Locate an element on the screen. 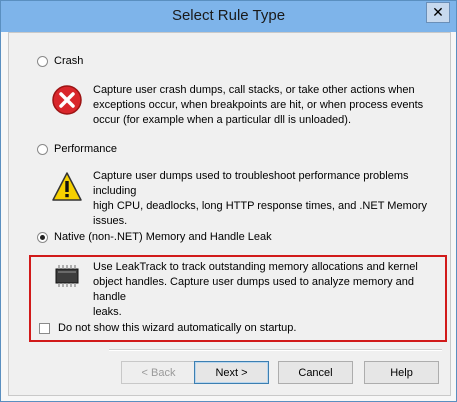 The width and height of the screenshot is (457, 402). option-label: Crash is located at coordinates (69, 61).